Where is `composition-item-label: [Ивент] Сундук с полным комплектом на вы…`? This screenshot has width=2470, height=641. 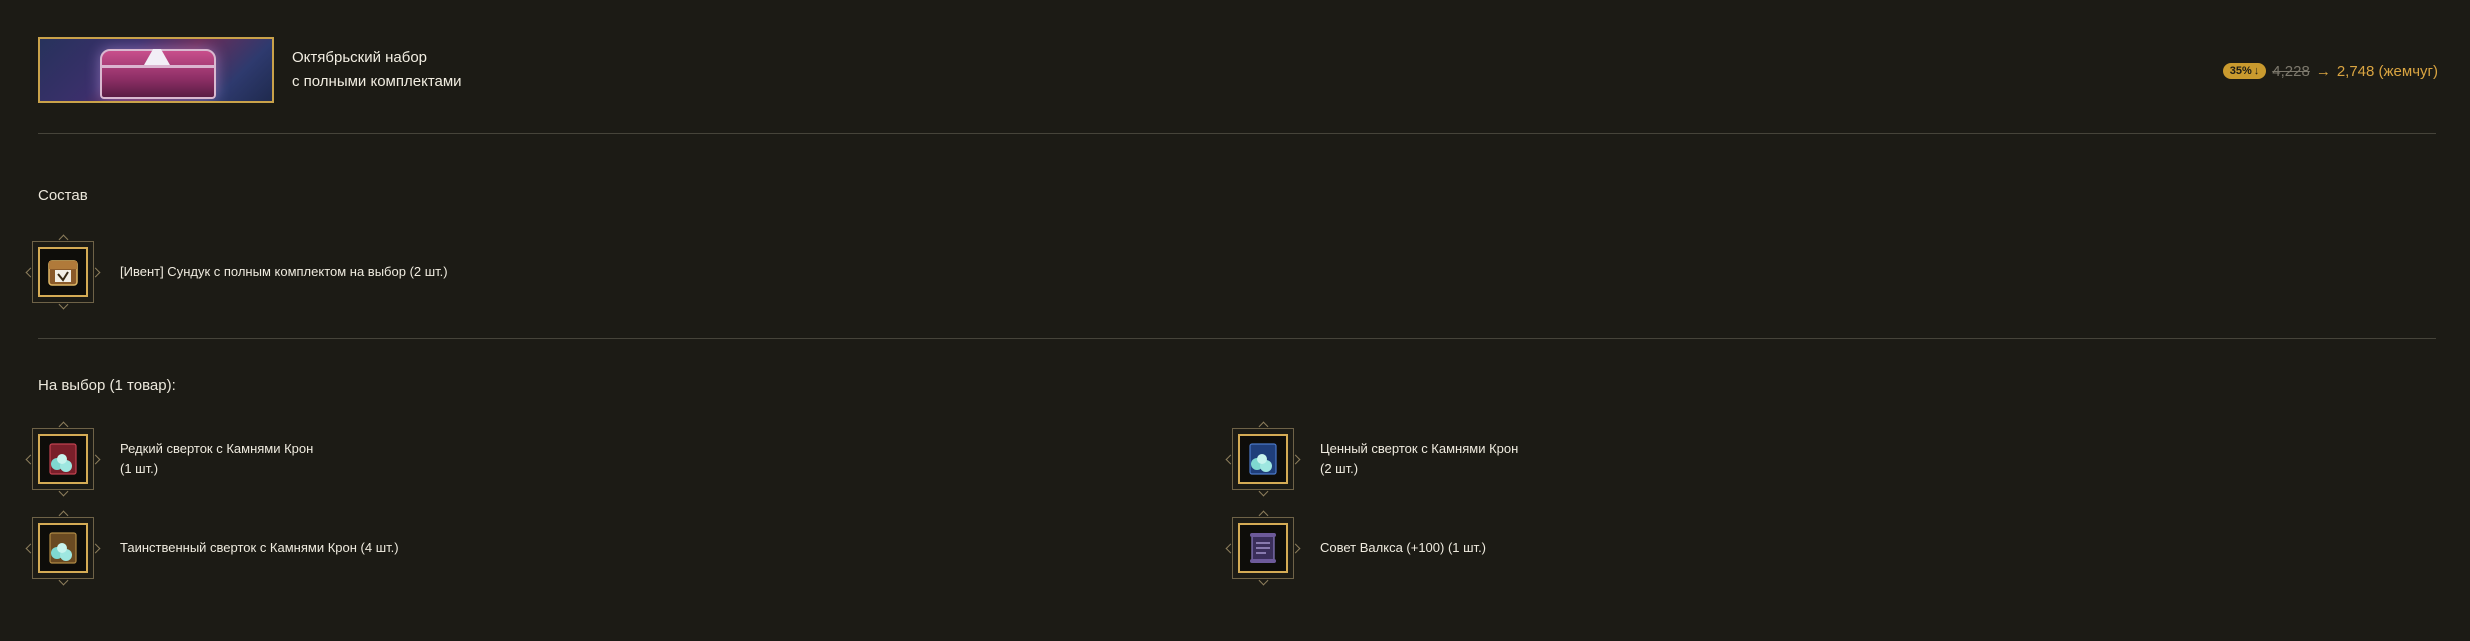 composition-item-label: [Ивент] Сундук с полным комплектом на вы… is located at coordinates (284, 271).